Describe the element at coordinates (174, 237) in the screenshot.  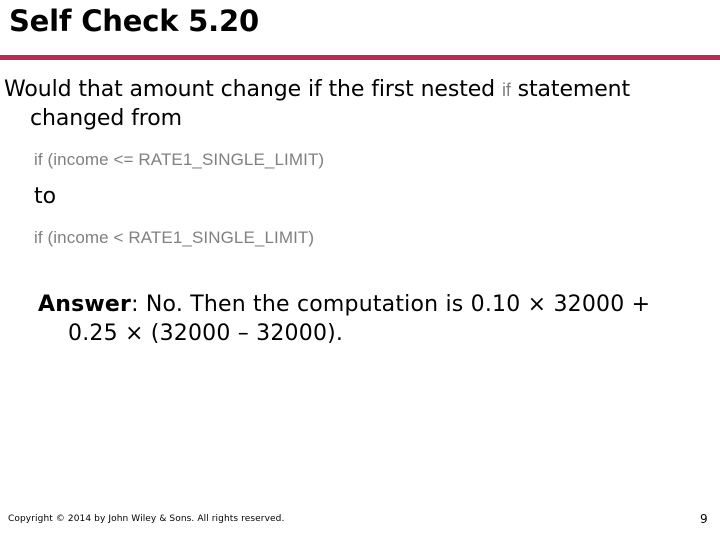
I see `code-snippet-after: if (income < RATE1_SINGLE_LIMIT)` at that location.